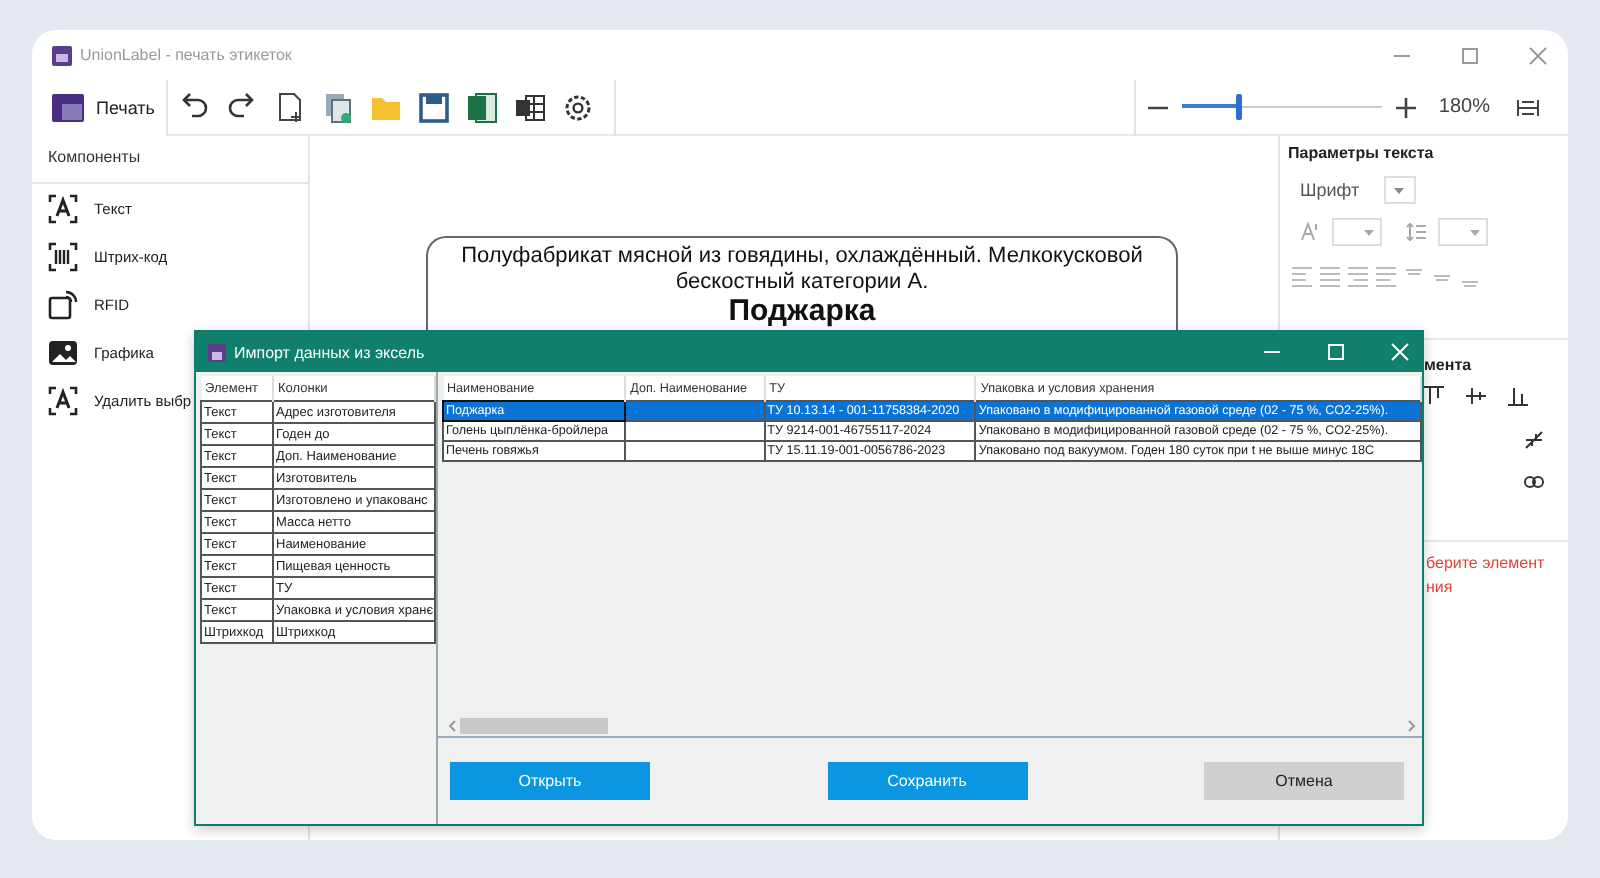  What do you see at coordinates (329, 352) in the screenshot?
I see `dialog-title: Импорт данных из эксель` at bounding box center [329, 352].